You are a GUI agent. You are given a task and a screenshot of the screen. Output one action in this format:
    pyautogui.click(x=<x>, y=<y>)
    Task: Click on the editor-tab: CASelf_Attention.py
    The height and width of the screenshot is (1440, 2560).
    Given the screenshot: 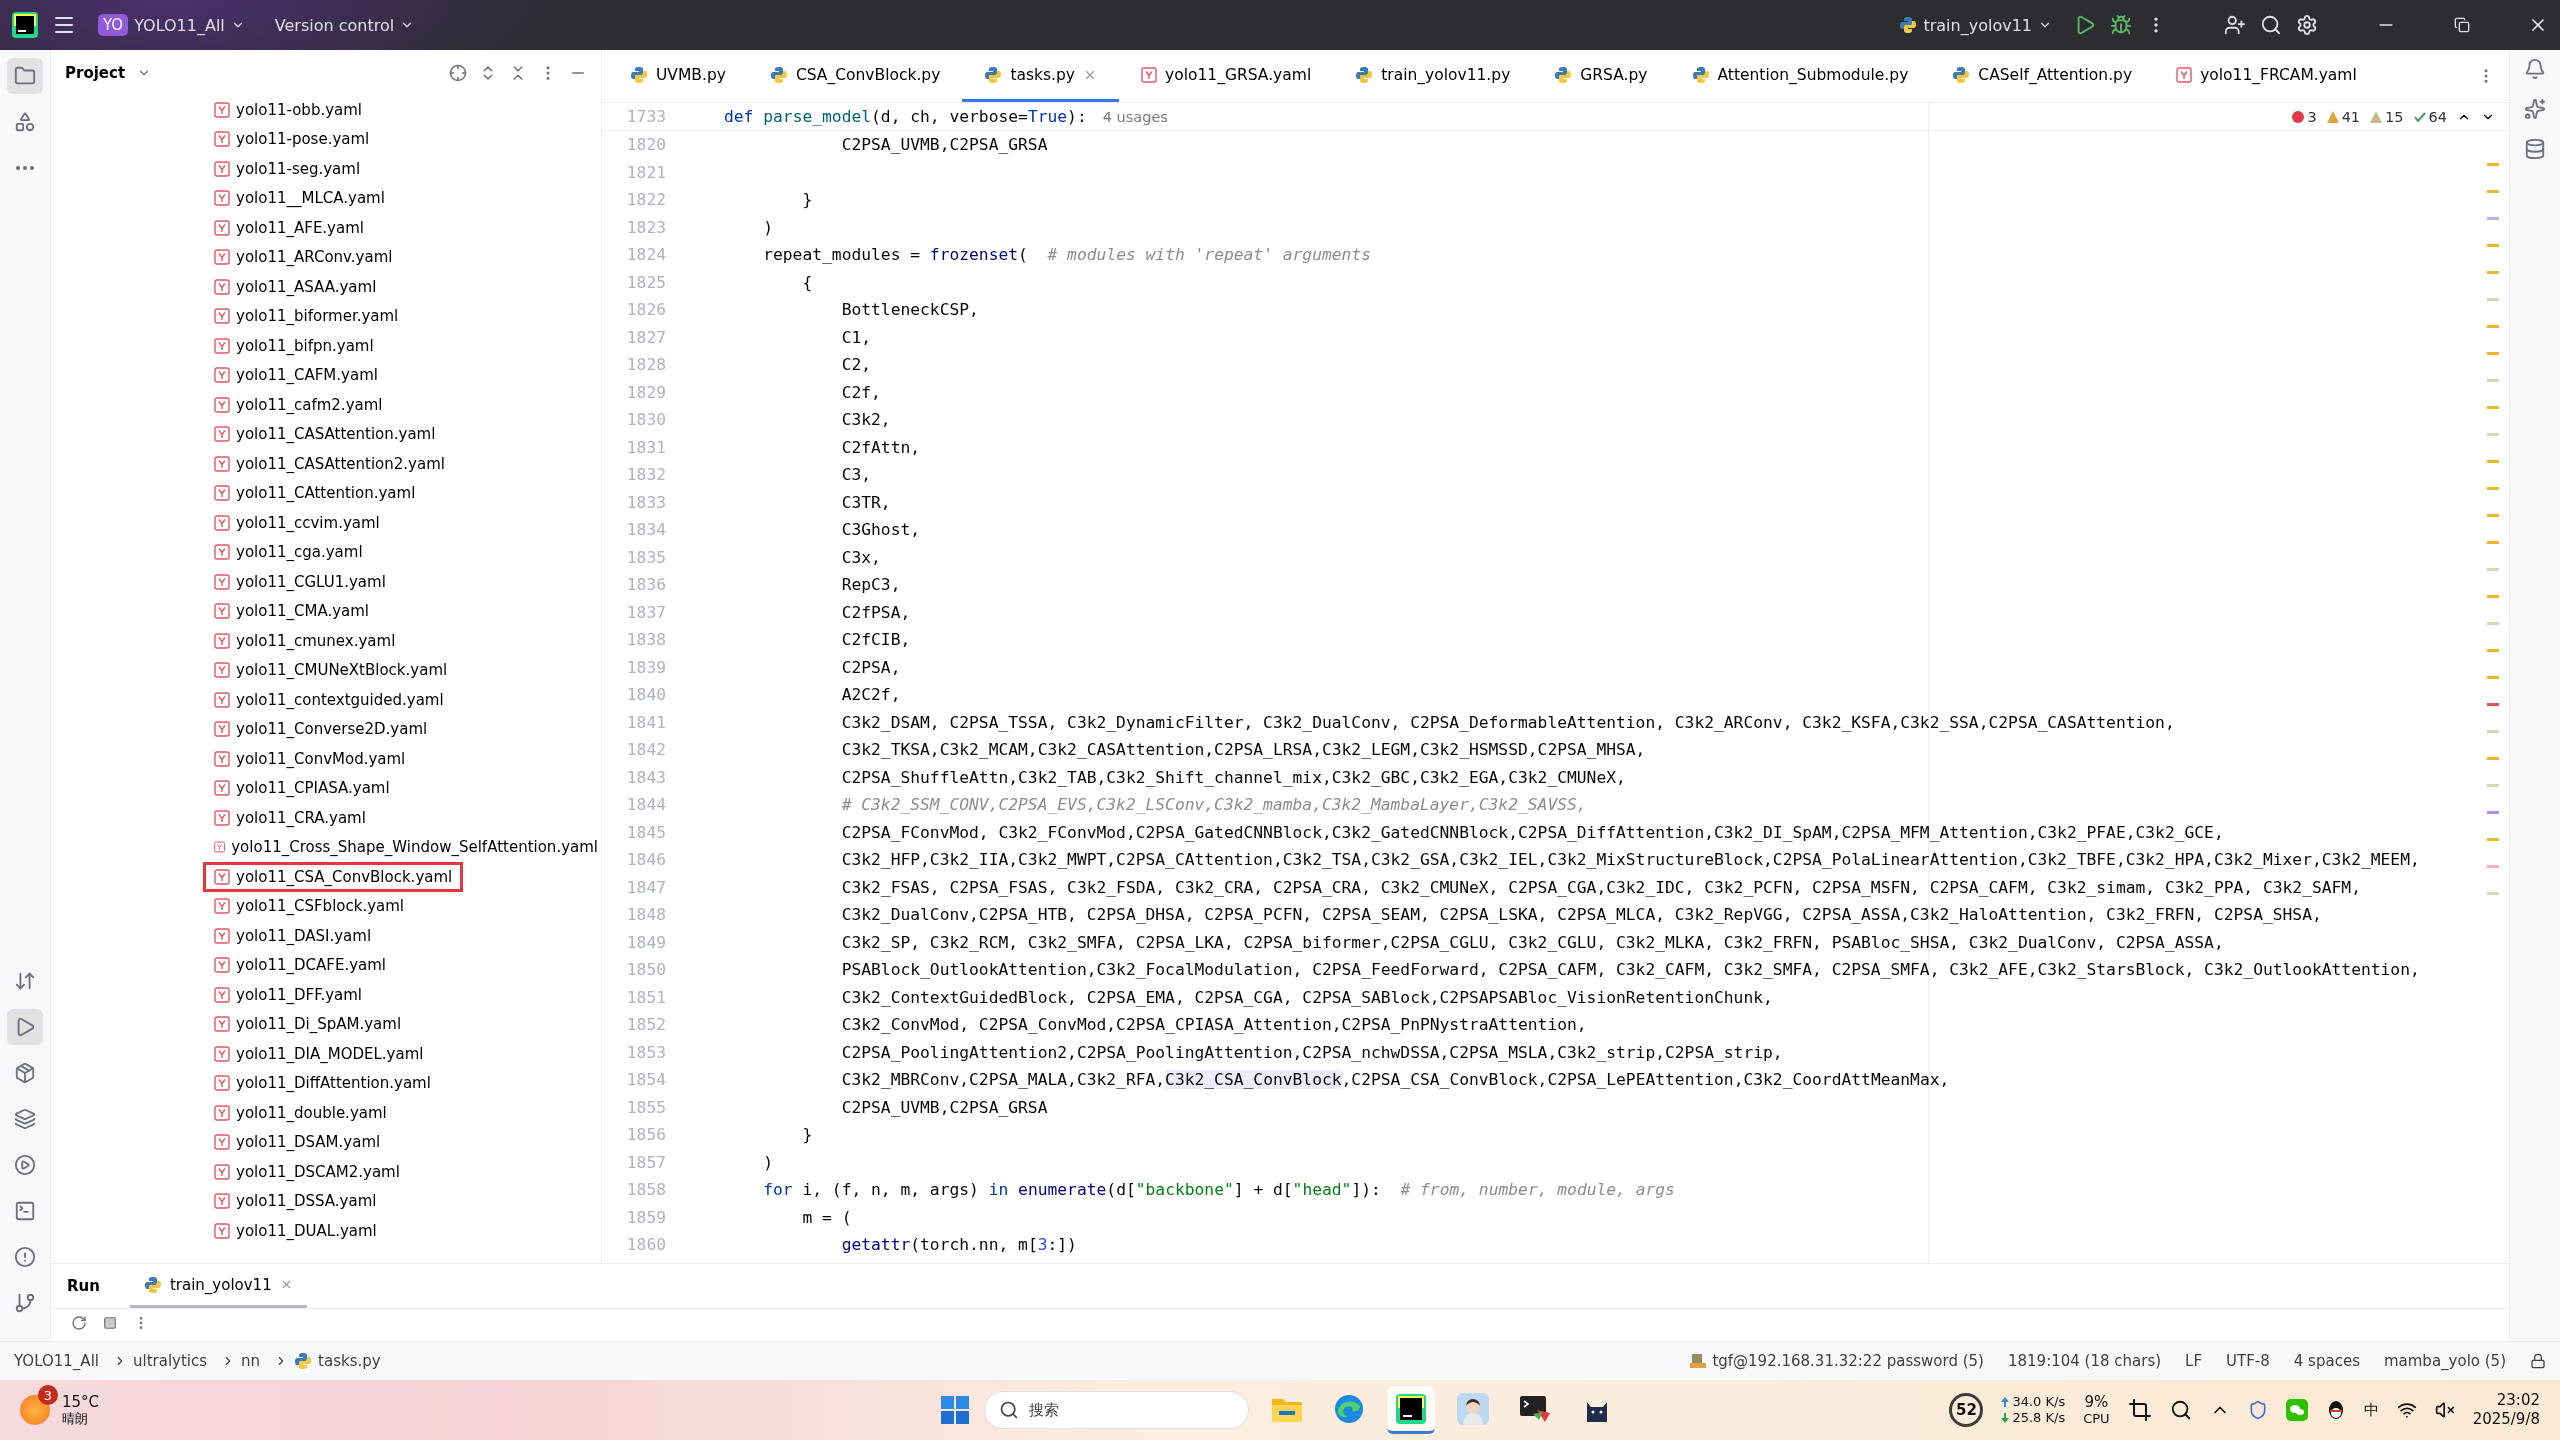 What is the action you would take?
    pyautogui.click(x=2042, y=76)
    